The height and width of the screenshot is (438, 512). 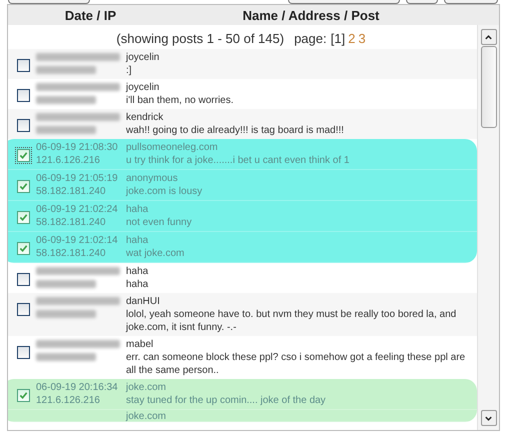 What do you see at coordinates (362, 38) in the screenshot?
I see `page-link: 3` at bounding box center [362, 38].